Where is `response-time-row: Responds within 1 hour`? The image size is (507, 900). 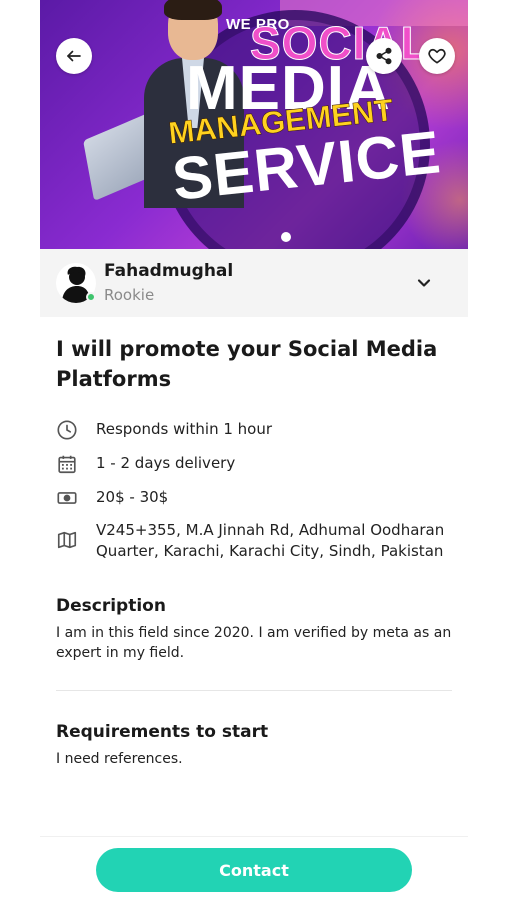 response-time-row: Responds within 1 hour is located at coordinates (266, 430).